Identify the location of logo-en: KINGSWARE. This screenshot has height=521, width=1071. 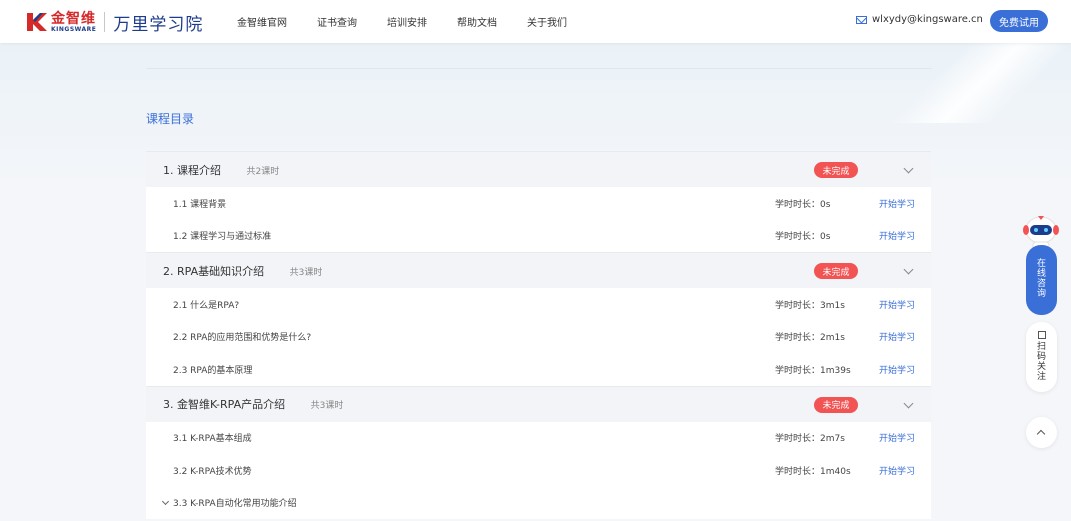
(74, 29).